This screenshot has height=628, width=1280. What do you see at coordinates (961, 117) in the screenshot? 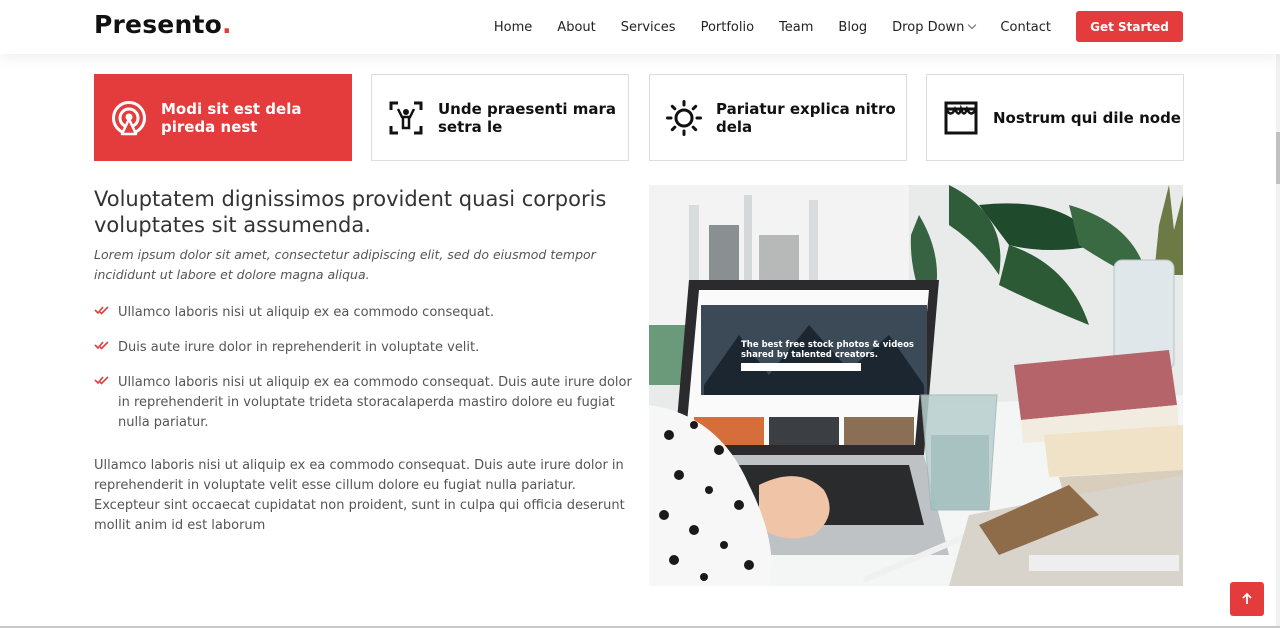
I see `store-icon` at bounding box center [961, 117].